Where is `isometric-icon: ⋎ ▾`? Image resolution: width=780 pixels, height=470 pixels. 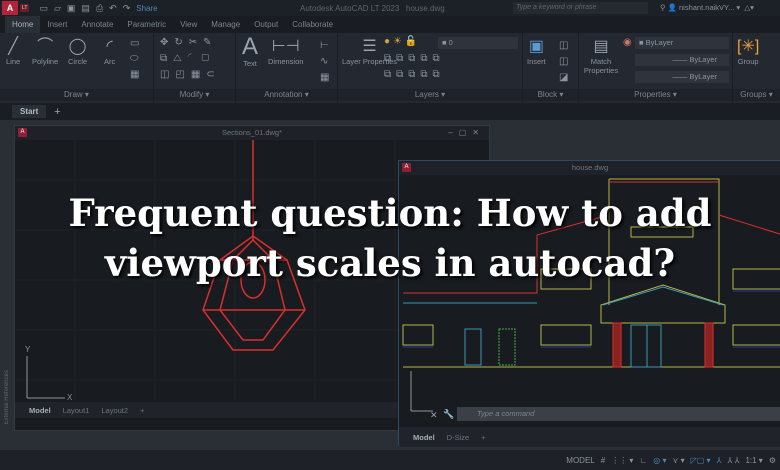
isometric-icon: ⋎ ▾ is located at coordinates (679, 460).